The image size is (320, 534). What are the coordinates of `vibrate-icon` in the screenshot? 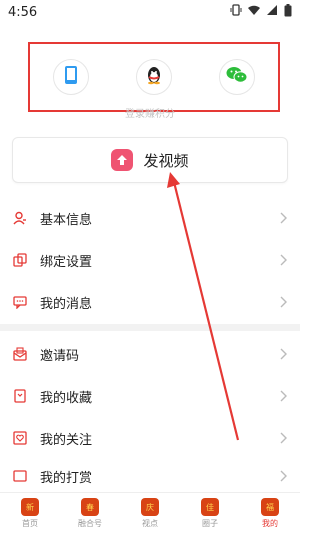 It's located at (236, 12).